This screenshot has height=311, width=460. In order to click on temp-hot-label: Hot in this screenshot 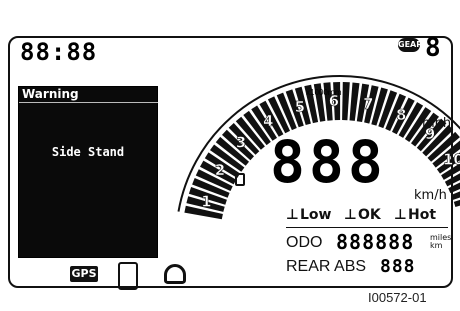, I will do `click(422, 215)`.